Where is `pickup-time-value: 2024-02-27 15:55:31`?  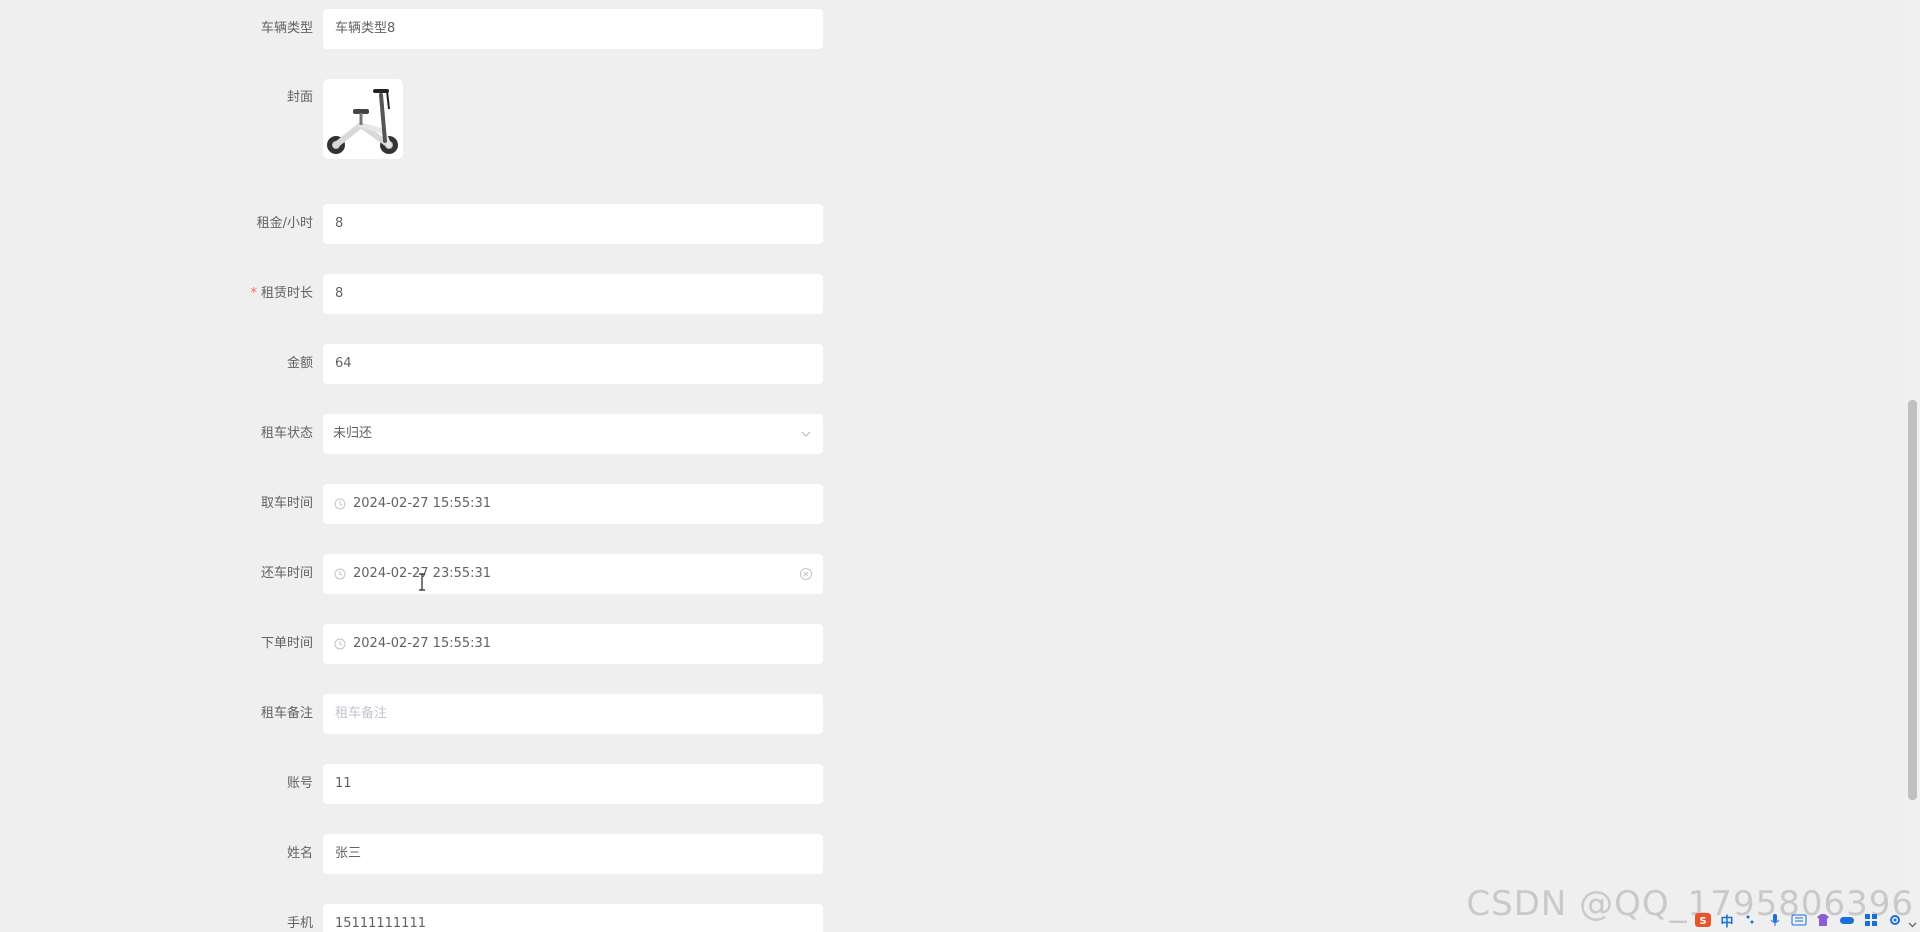
pickup-time-value: 2024-02-27 15:55:31 is located at coordinates (422, 503).